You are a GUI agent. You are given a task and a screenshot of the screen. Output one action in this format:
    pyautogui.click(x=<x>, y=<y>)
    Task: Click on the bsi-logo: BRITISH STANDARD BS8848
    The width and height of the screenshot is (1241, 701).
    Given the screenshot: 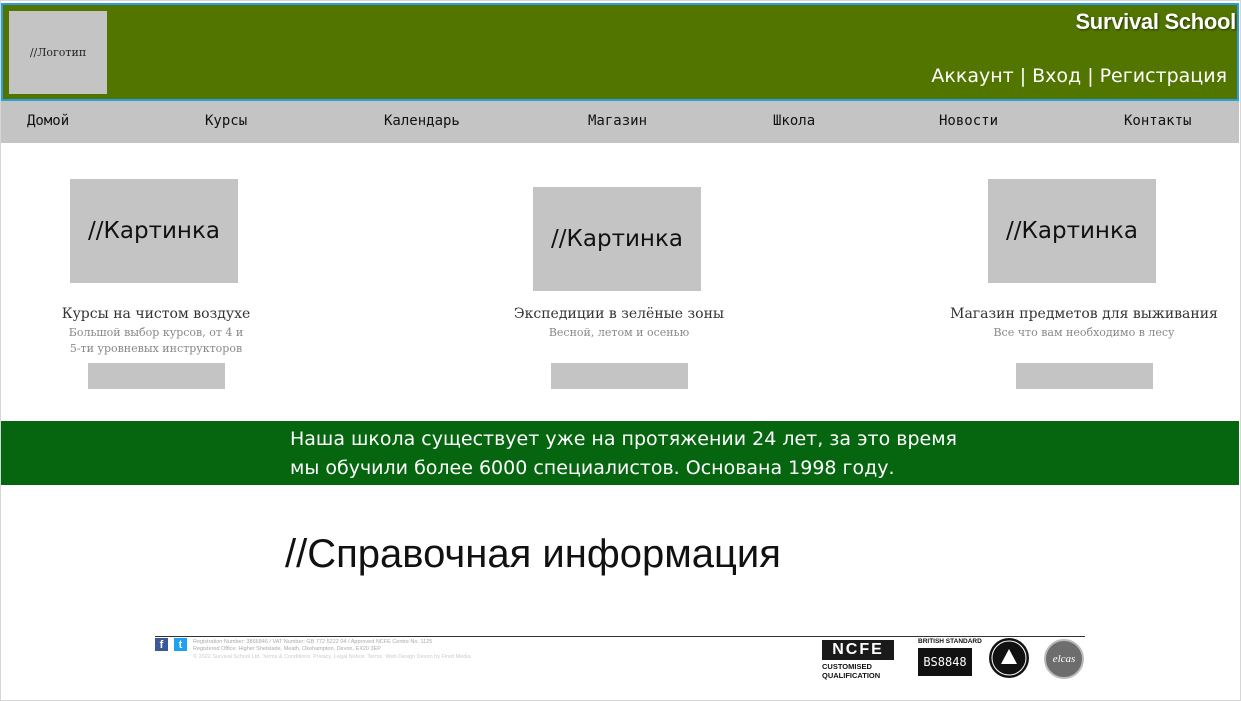 What is the action you would take?
    pyautogui.click(x=950, y=657)
    